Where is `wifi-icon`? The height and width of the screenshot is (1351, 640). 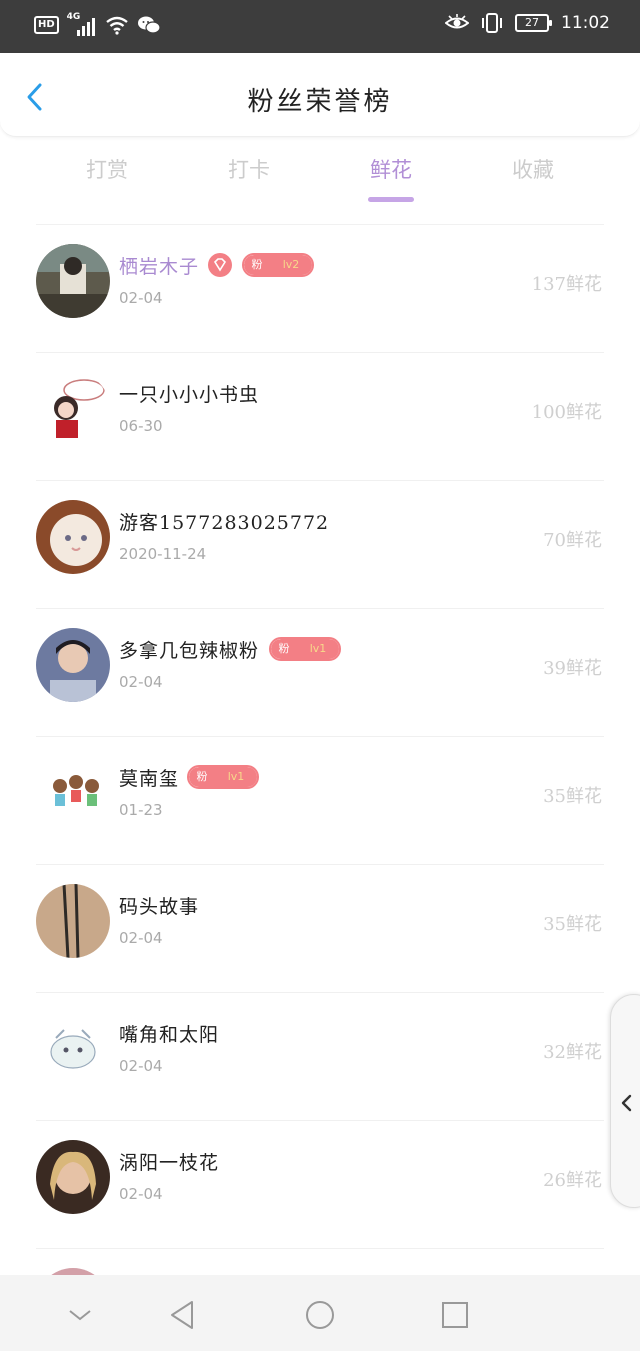
wifi-icon is located at coordinates (116, 25).